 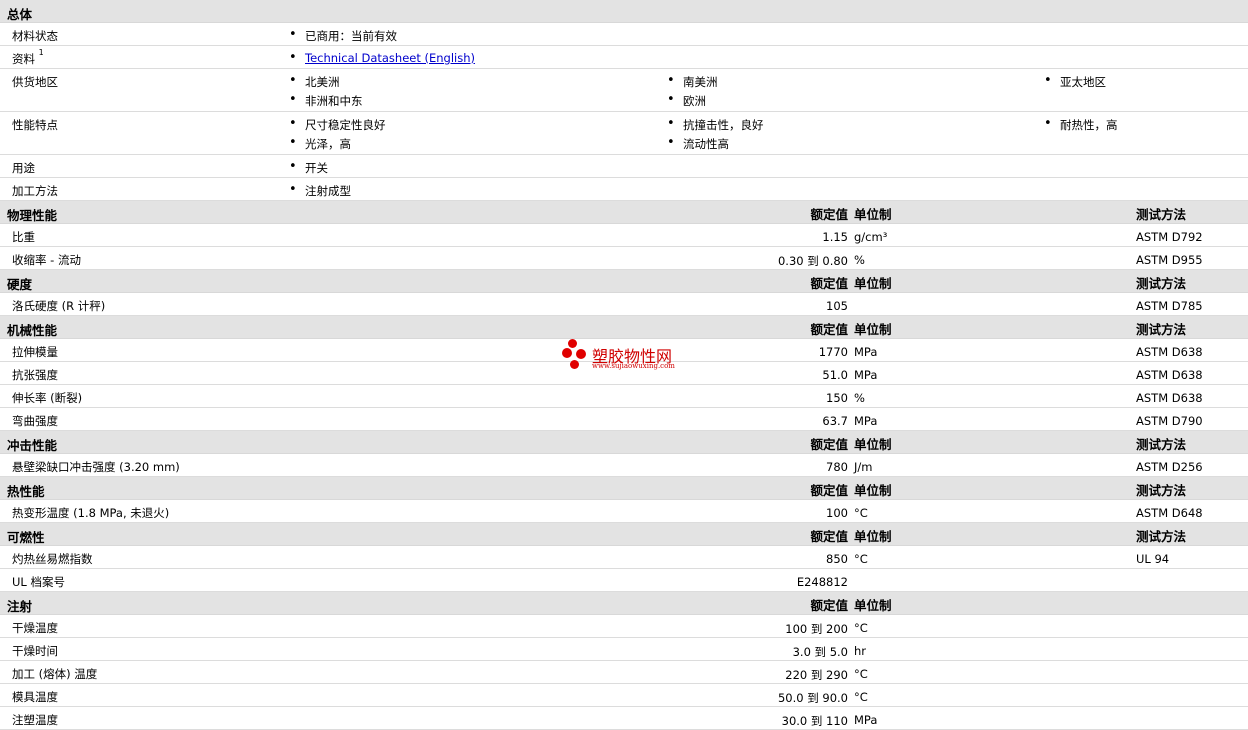 What do you see at coordinates (837, 513) in the screenshot?
I see `property-value: 100` at bounding box center [837, 513].